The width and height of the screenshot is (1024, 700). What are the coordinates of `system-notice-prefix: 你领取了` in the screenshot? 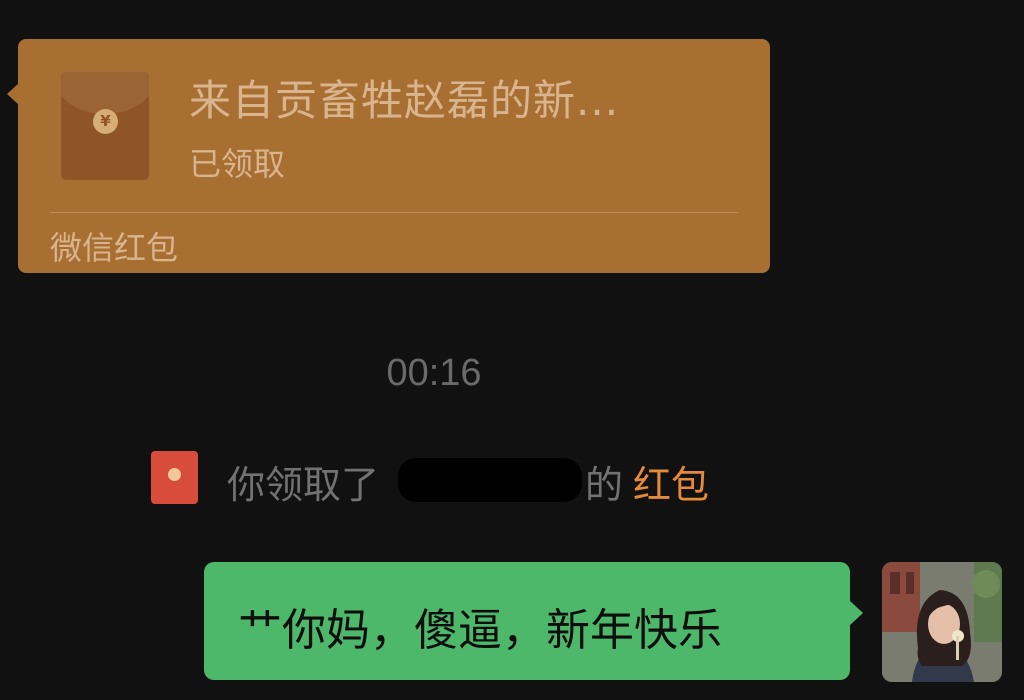 It's located at (303, 485).